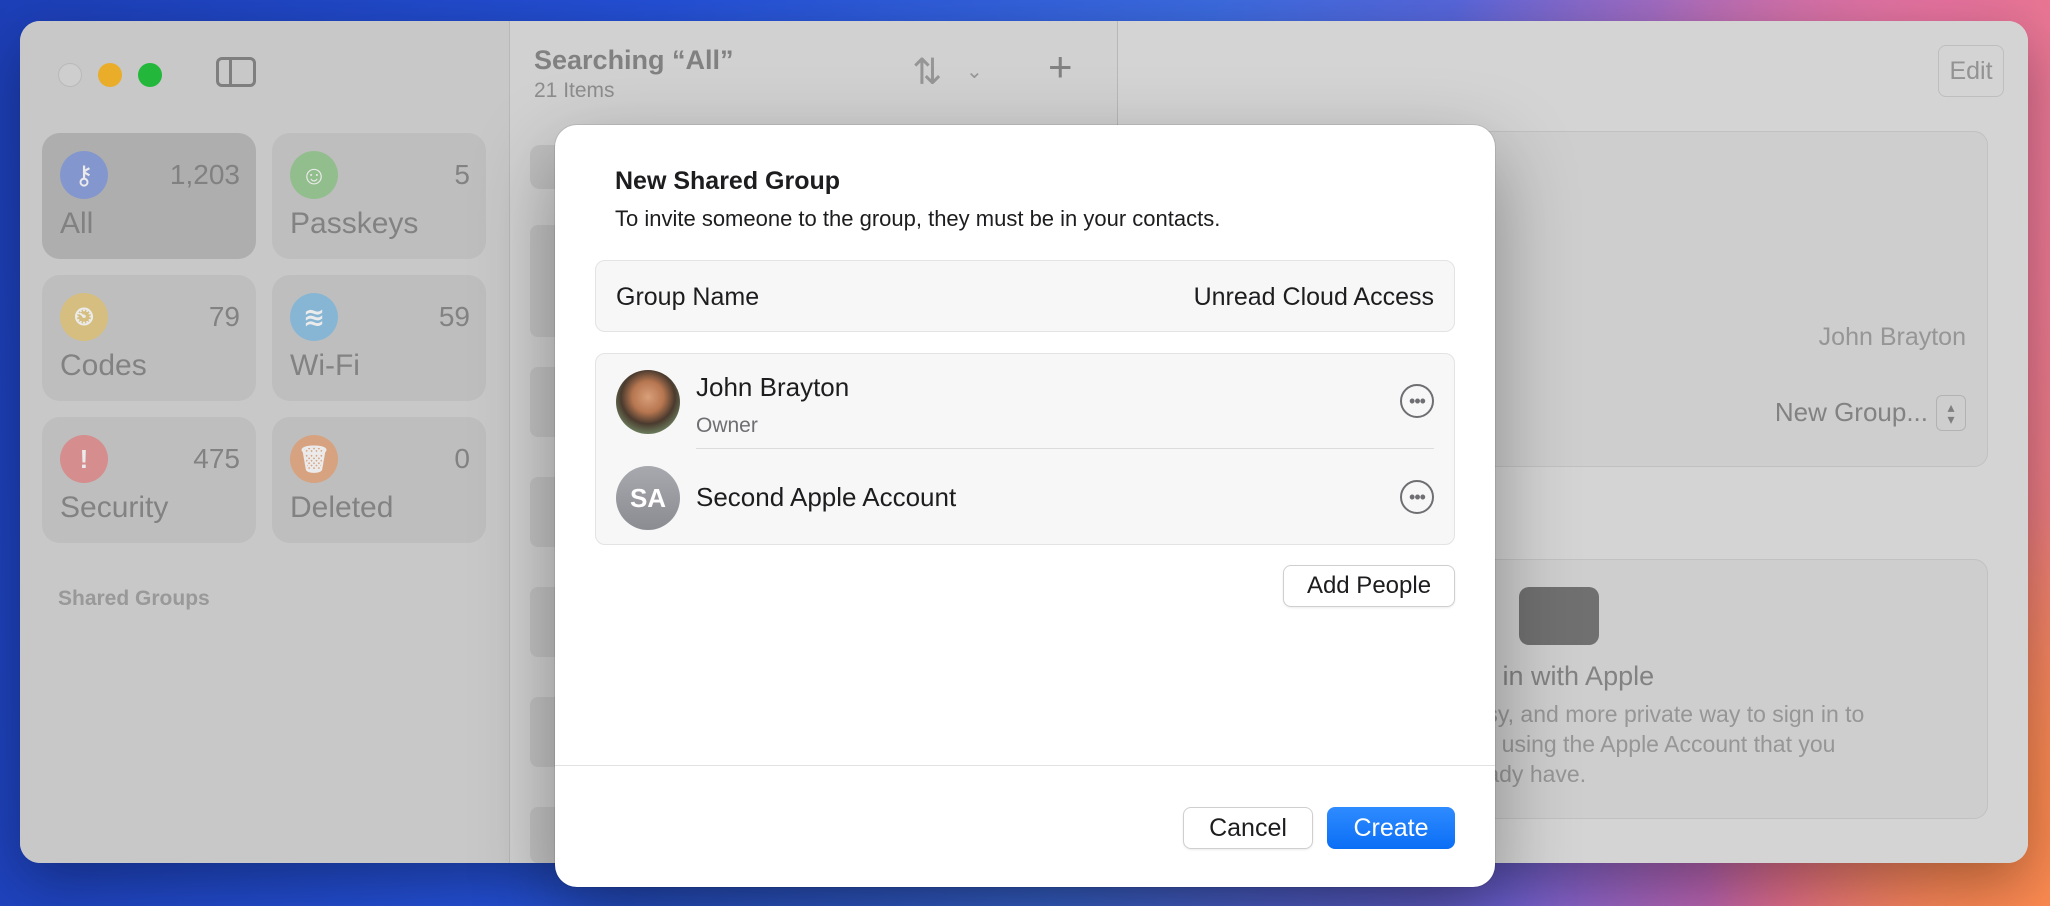  Describe the element at coordinates (648, 402) in the screenshot. I see `avatar` at that location.